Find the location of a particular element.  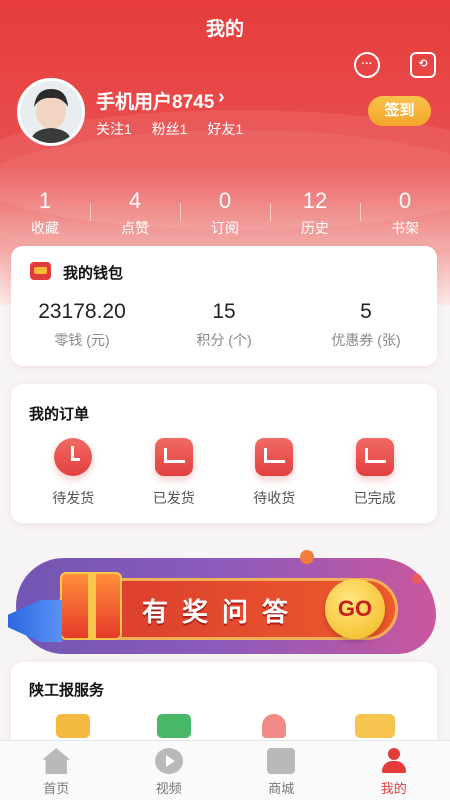

avatar-photo is located at coordinates (51, 112).